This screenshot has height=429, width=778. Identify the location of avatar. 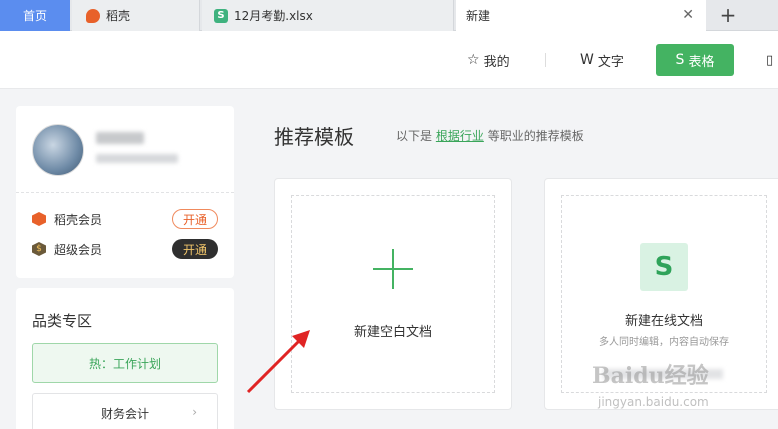
(58, 150).